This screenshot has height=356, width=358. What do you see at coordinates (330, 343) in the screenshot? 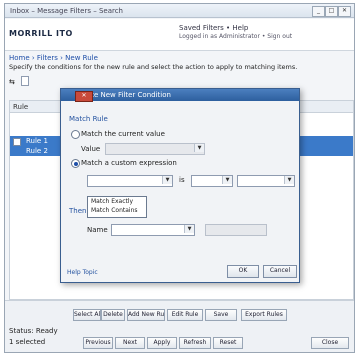
I see `close-button: Close` at bounding box center [330, 343].